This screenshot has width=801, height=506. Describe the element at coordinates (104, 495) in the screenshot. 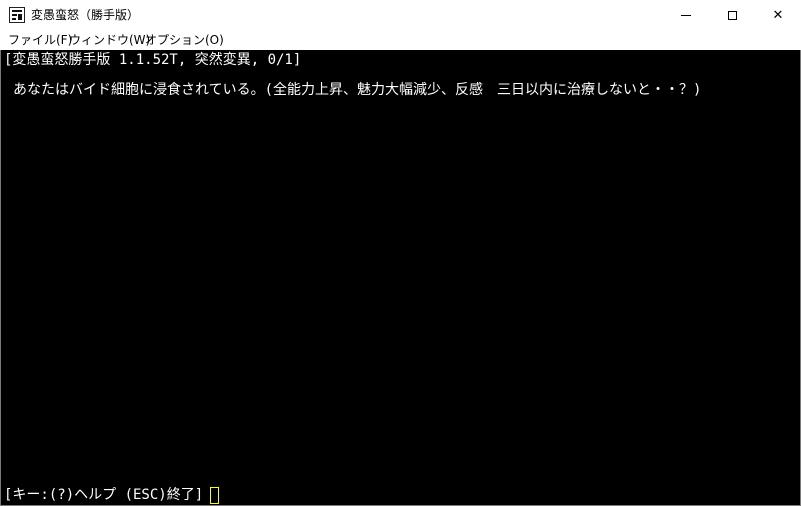

I see `key-prompt: [キー:(?)ヘルプ (ESC)終了]` at that location.